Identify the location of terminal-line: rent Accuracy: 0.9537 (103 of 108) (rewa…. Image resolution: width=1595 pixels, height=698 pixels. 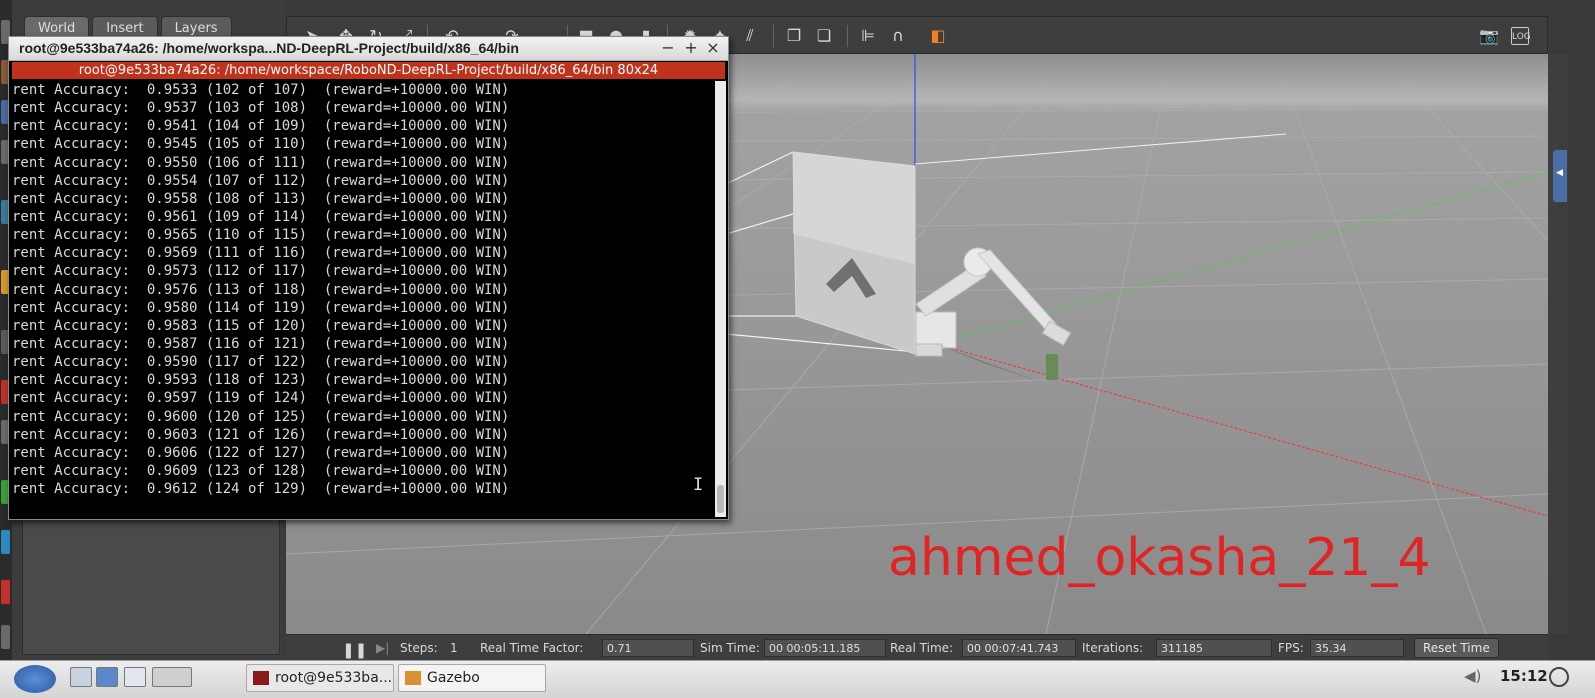
(261, 108).